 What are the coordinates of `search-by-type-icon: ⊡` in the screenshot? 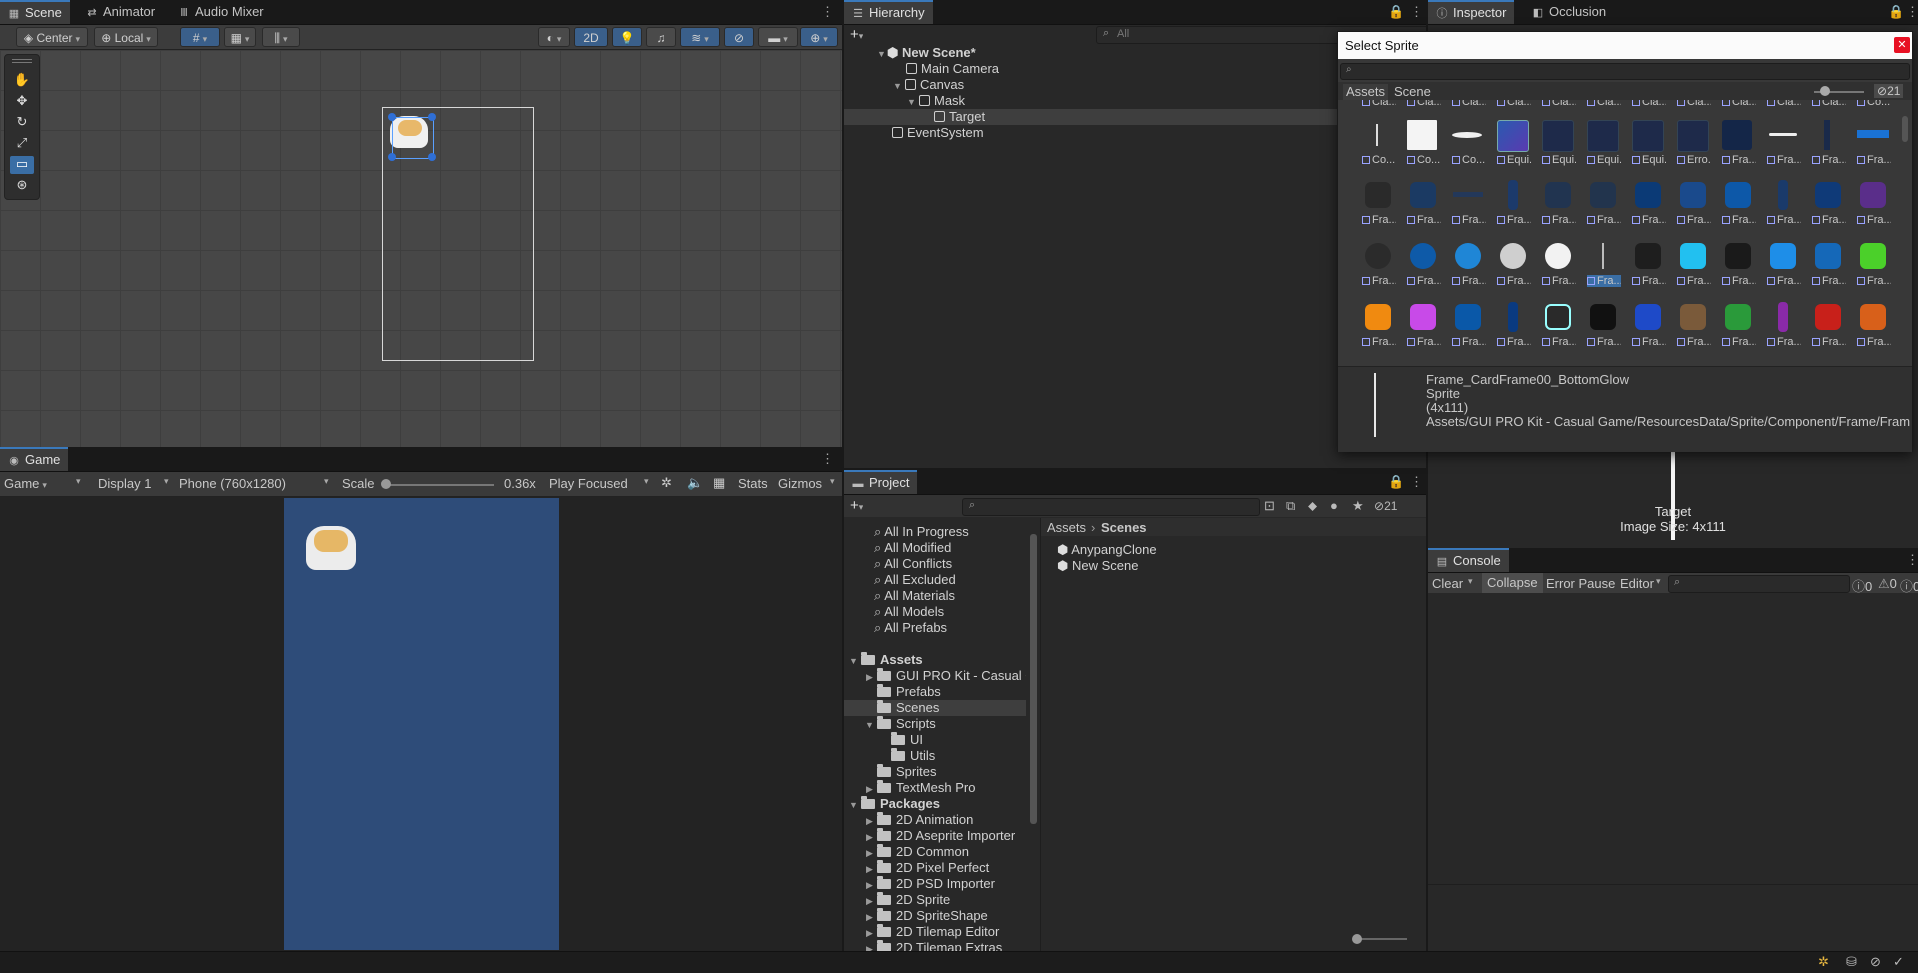 It's located at (1269, 506).